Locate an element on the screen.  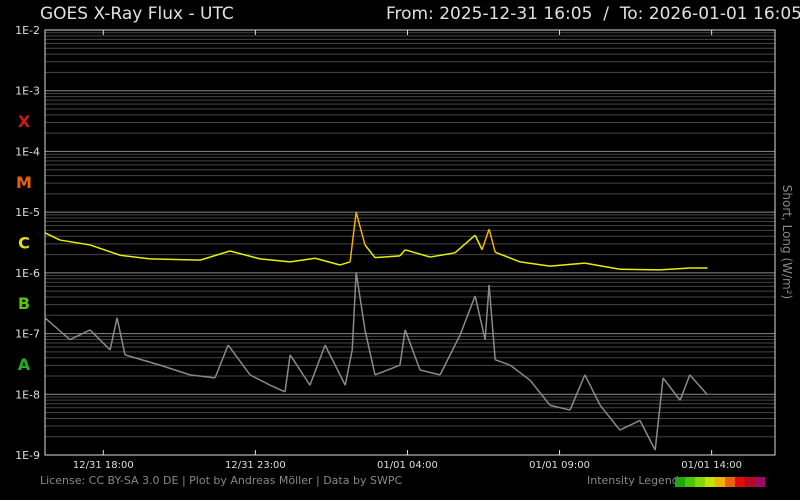
flare-class-label-C: C is located at coordinates (24, 243).